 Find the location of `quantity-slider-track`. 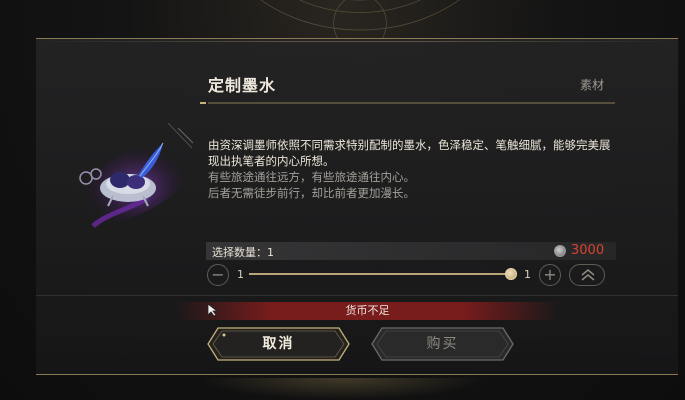

quantity-slider-track is located at coordinates (381, 274).